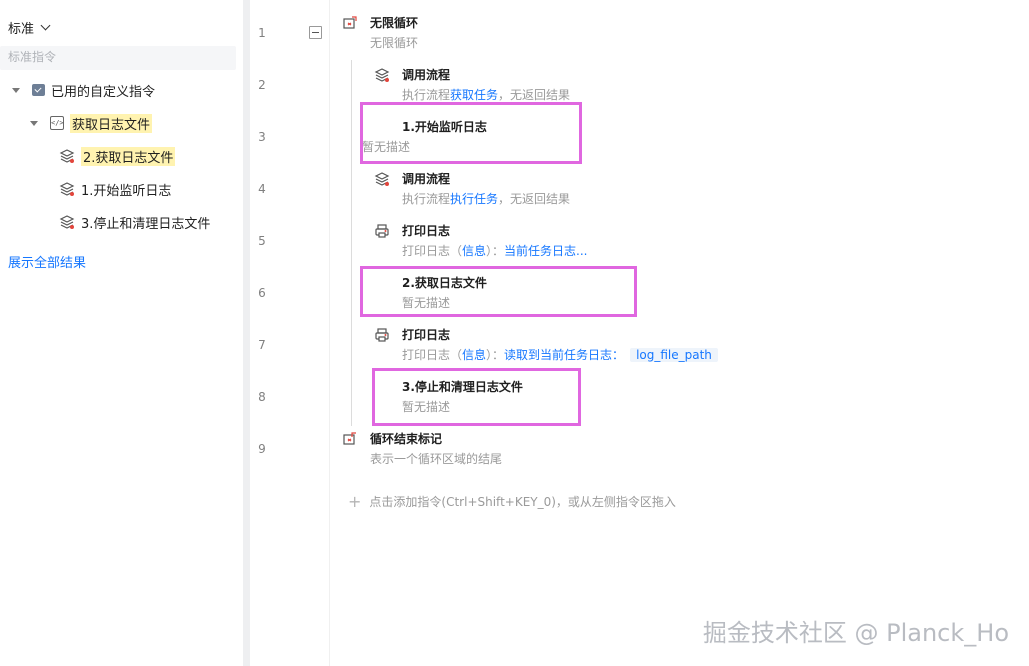  Describe the element at coordinates (564, 355) in the screenshot. I see `message-link: 读取到当前任务日志：` at that location.